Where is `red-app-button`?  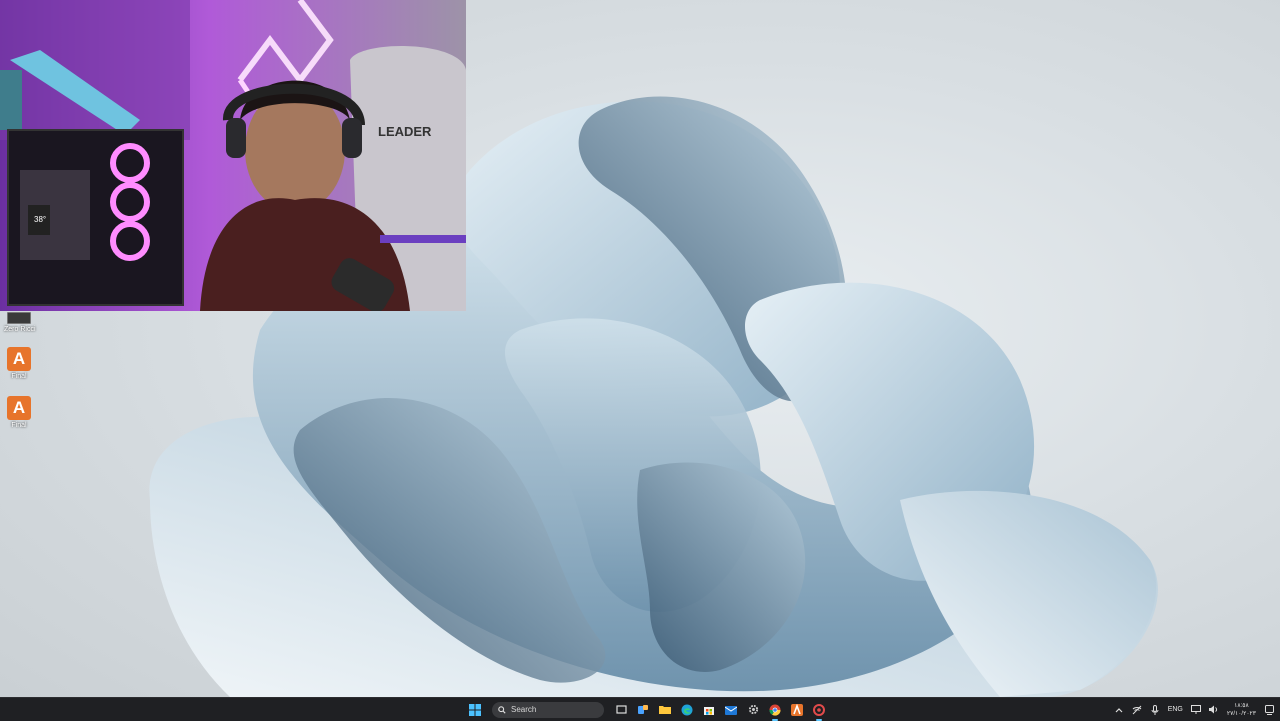
red-app-button is located at coordinates (819, 711).